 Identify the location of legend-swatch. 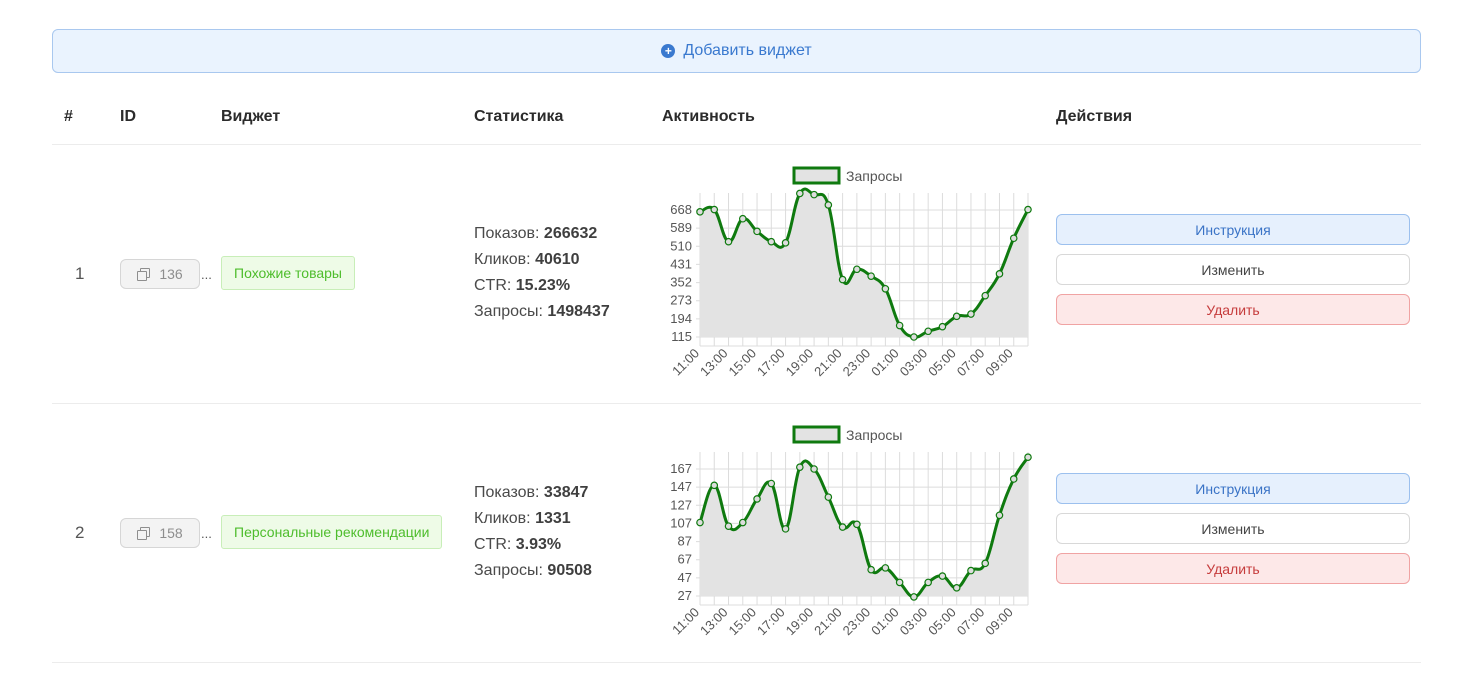
(816, 434).